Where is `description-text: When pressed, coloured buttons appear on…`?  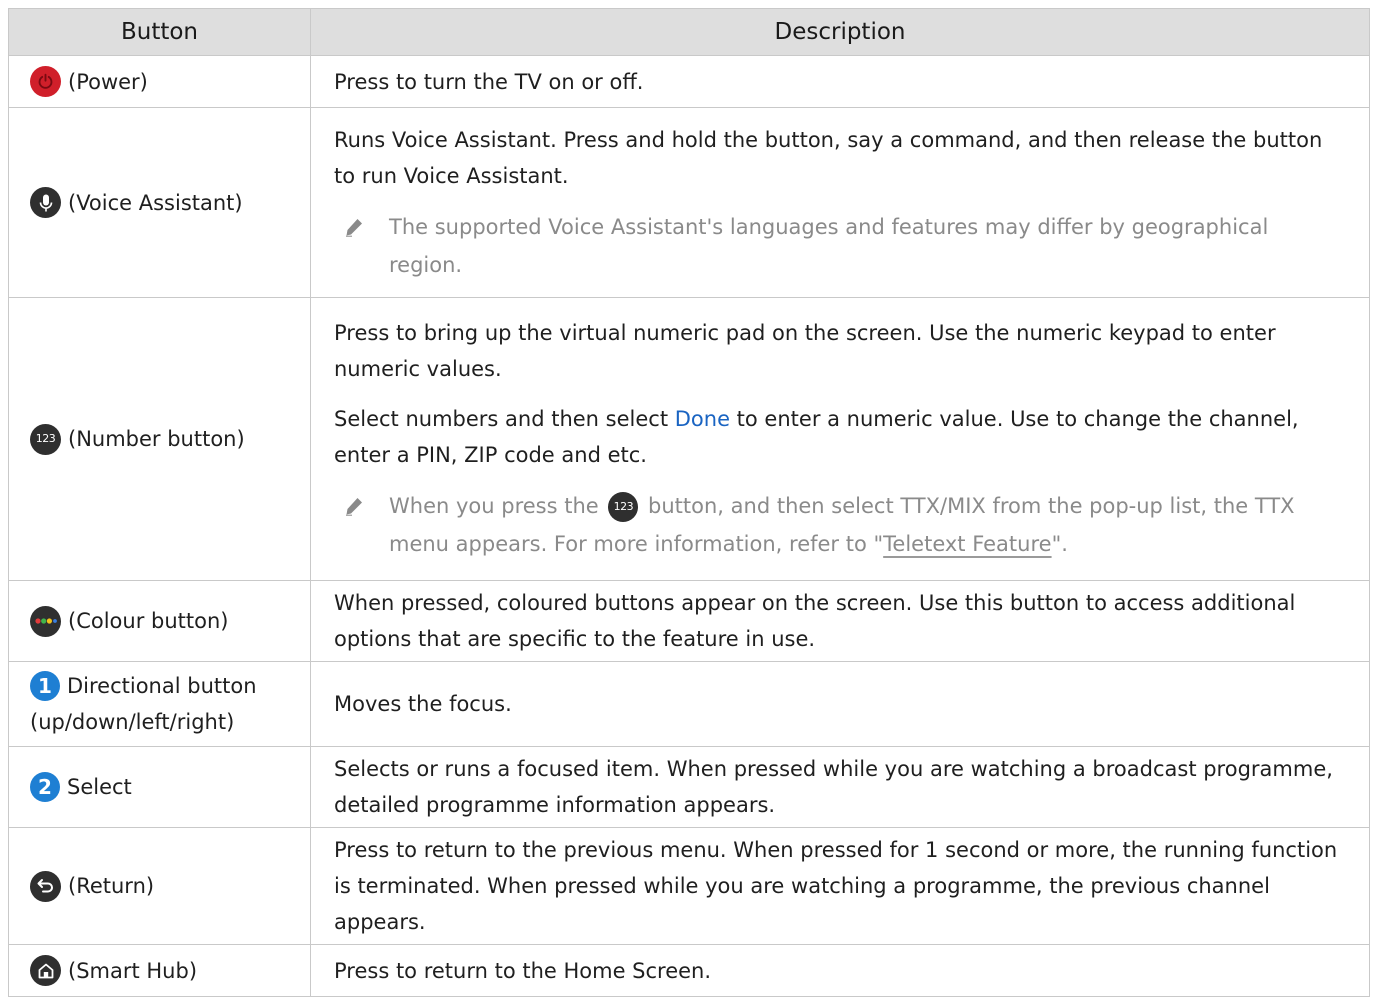 description-text: When pressed, coloured buttons appear on… is located at coordinates (815, 621).